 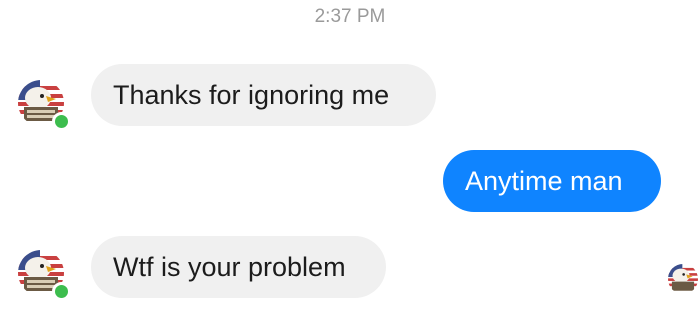 What do you see at coordinates (350, 16) in the screenshot?
I see `message-timestamp: 2:37 PM` at bounding box center [350, 16].